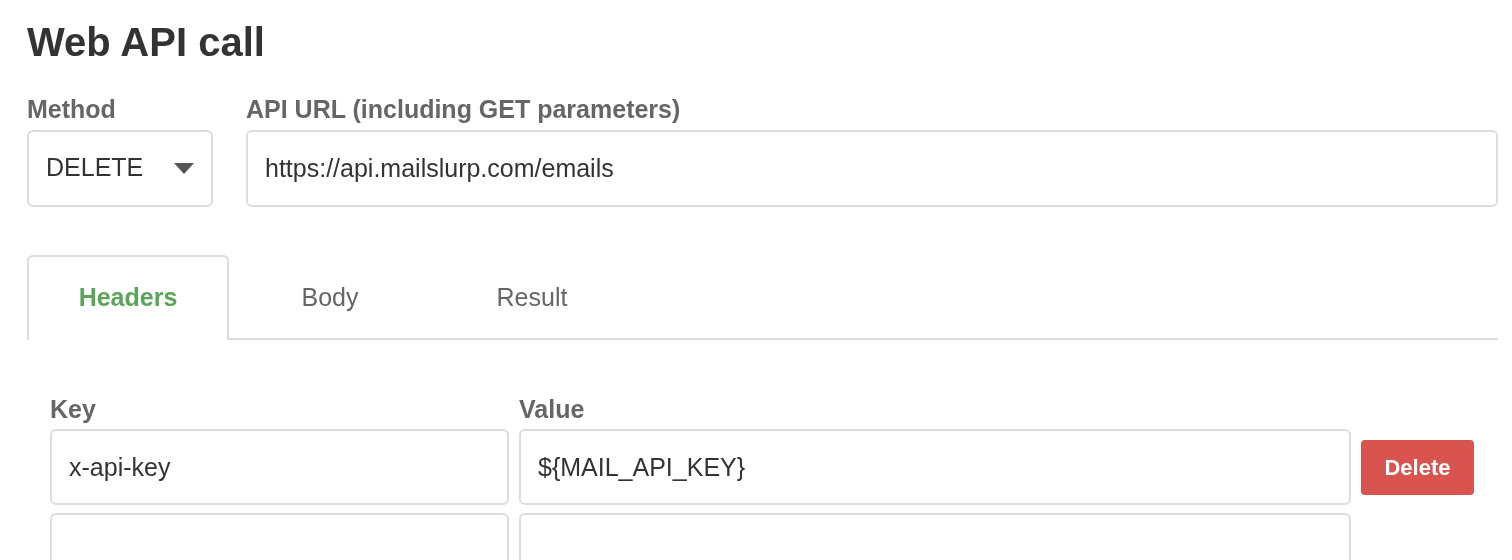 Image resolution: width=1512 pixels, height=560 pixels. Describe the element at coordinates (184, 168) in the screenshot. I see `caret-icon` at that location.